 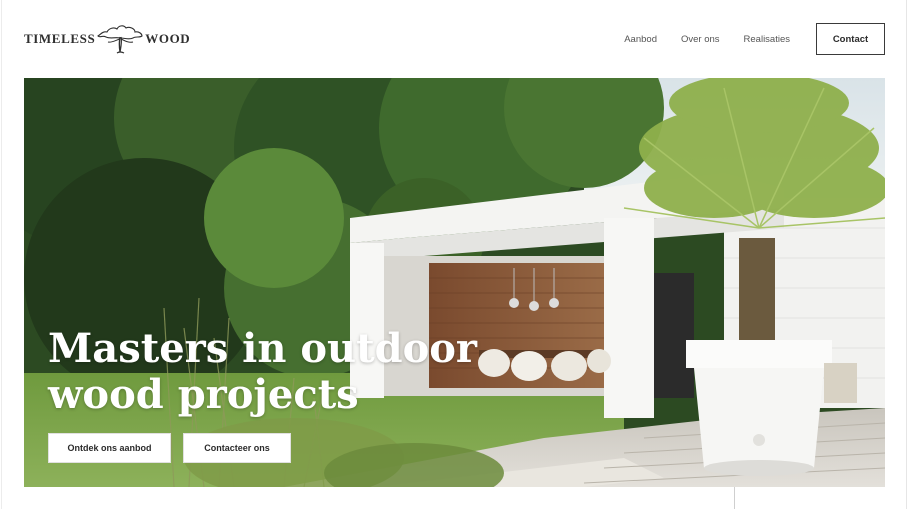 I want to click on brand-logo: TIMELESS WOOD, so click(x=107, y=39).